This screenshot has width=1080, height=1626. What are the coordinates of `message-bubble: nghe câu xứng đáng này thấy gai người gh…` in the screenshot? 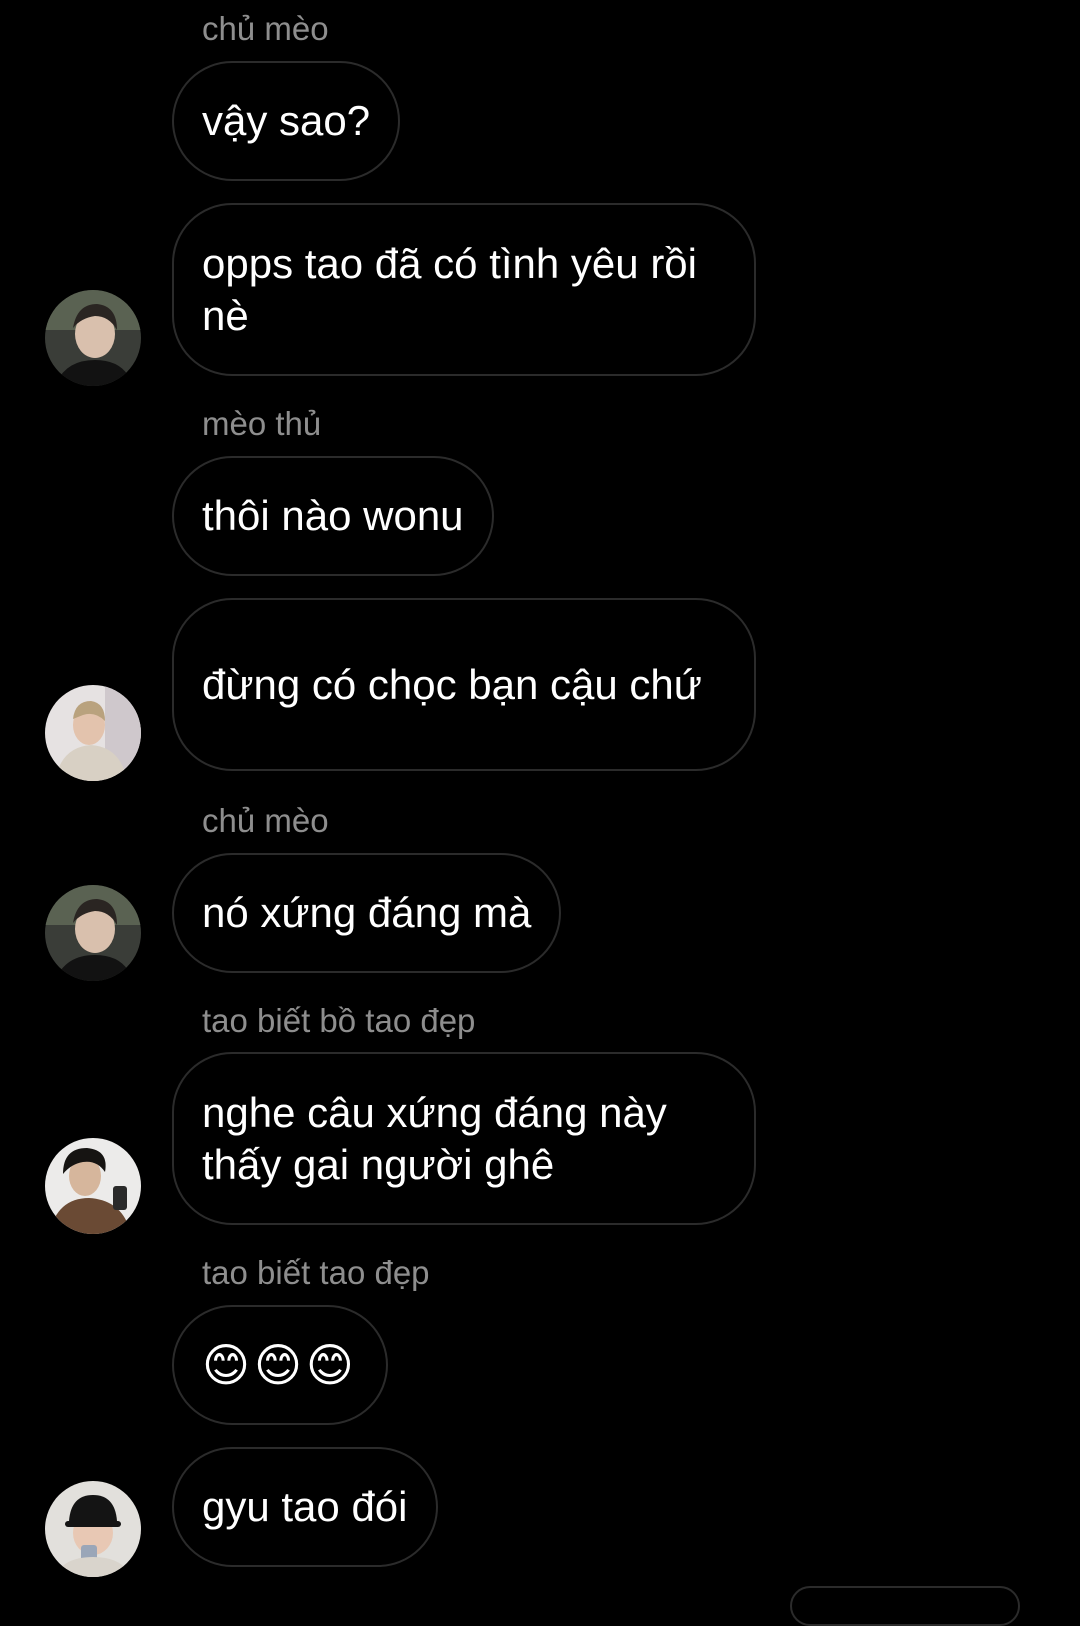 It's located at (464, 1138).